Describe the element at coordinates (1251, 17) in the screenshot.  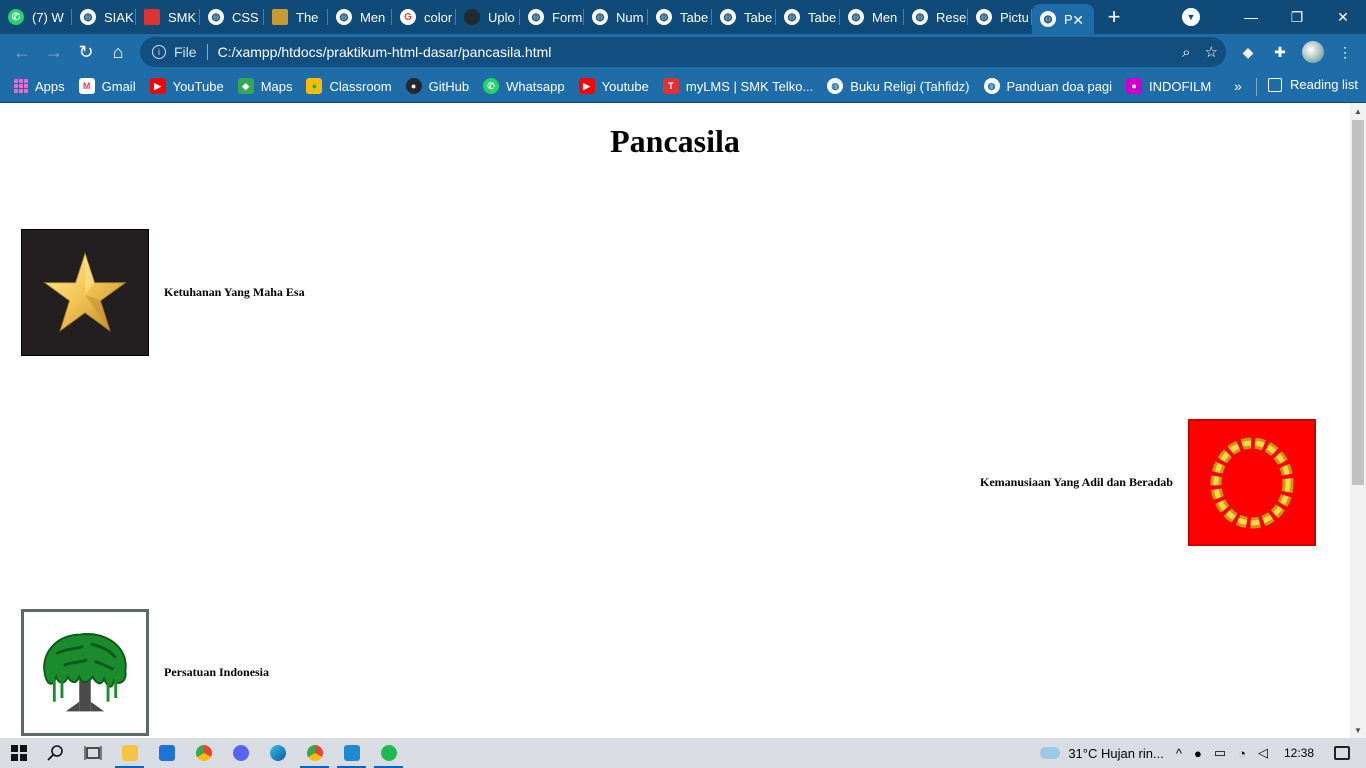
I see `minimize-icon: —` at that location.